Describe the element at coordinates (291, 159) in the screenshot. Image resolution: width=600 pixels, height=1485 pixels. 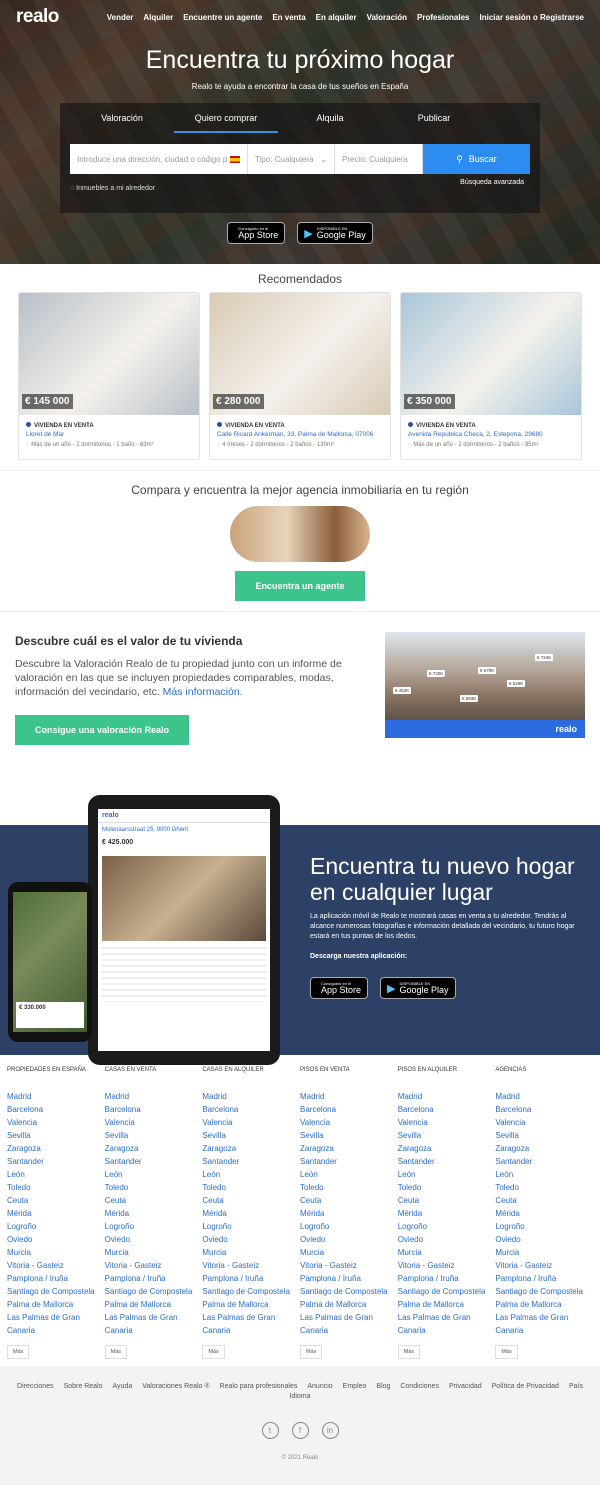
I see `type-select: Tipo: Cualquiera ⌄` at that location.